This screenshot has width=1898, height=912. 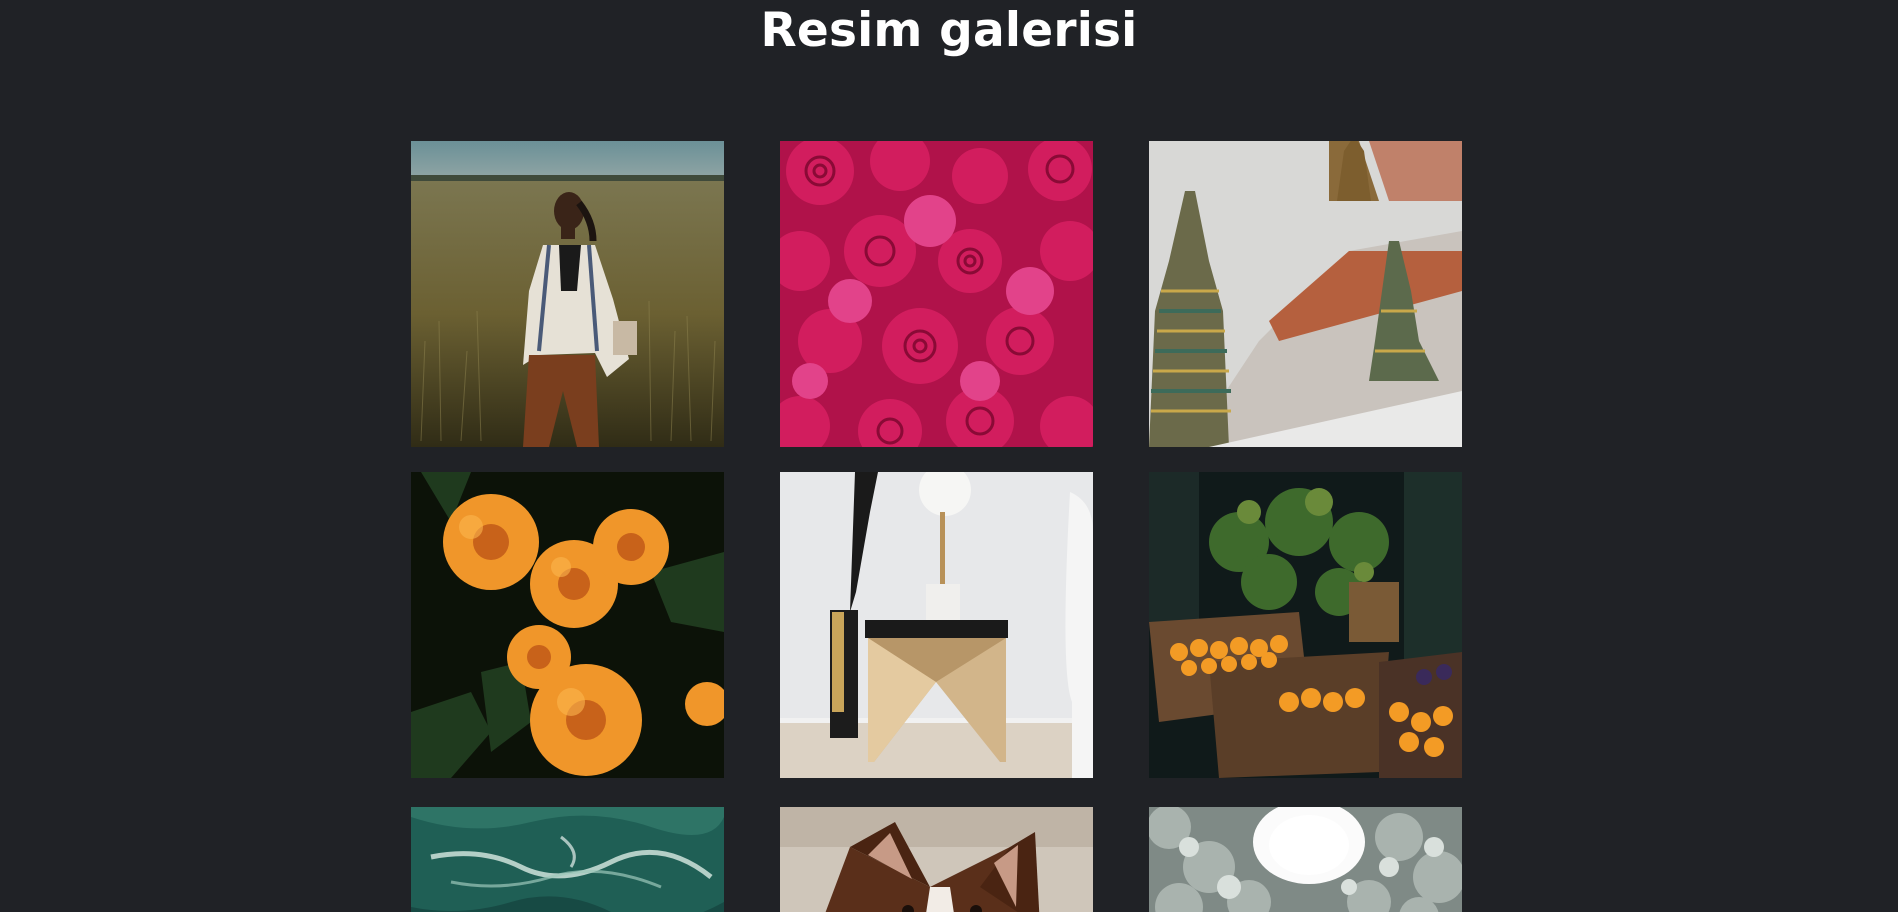 I want to click on gallery-image-aerial-sea, so click(x=567, y=859).